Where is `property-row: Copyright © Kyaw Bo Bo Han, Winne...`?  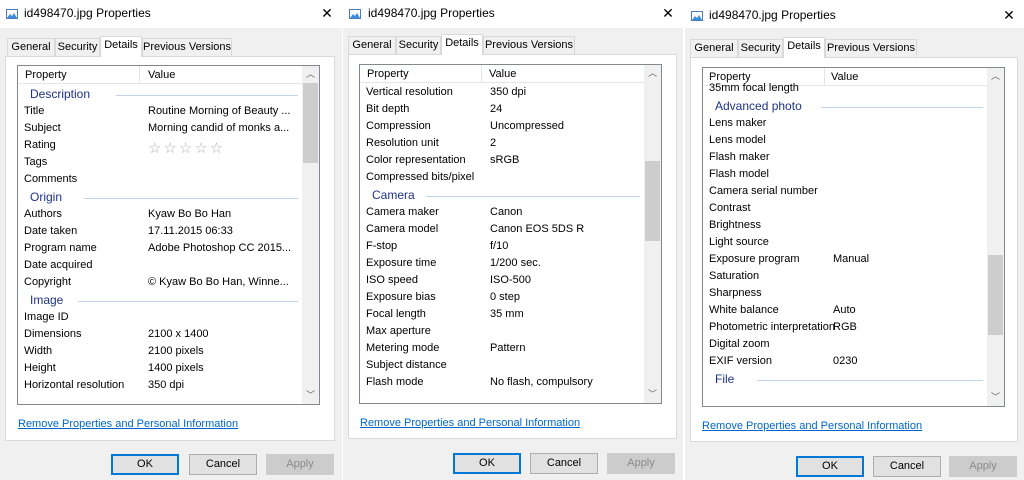 property-row: Copyright © Kyaw Bo Bo Han, Winne... is located at coordinates (160, 282).